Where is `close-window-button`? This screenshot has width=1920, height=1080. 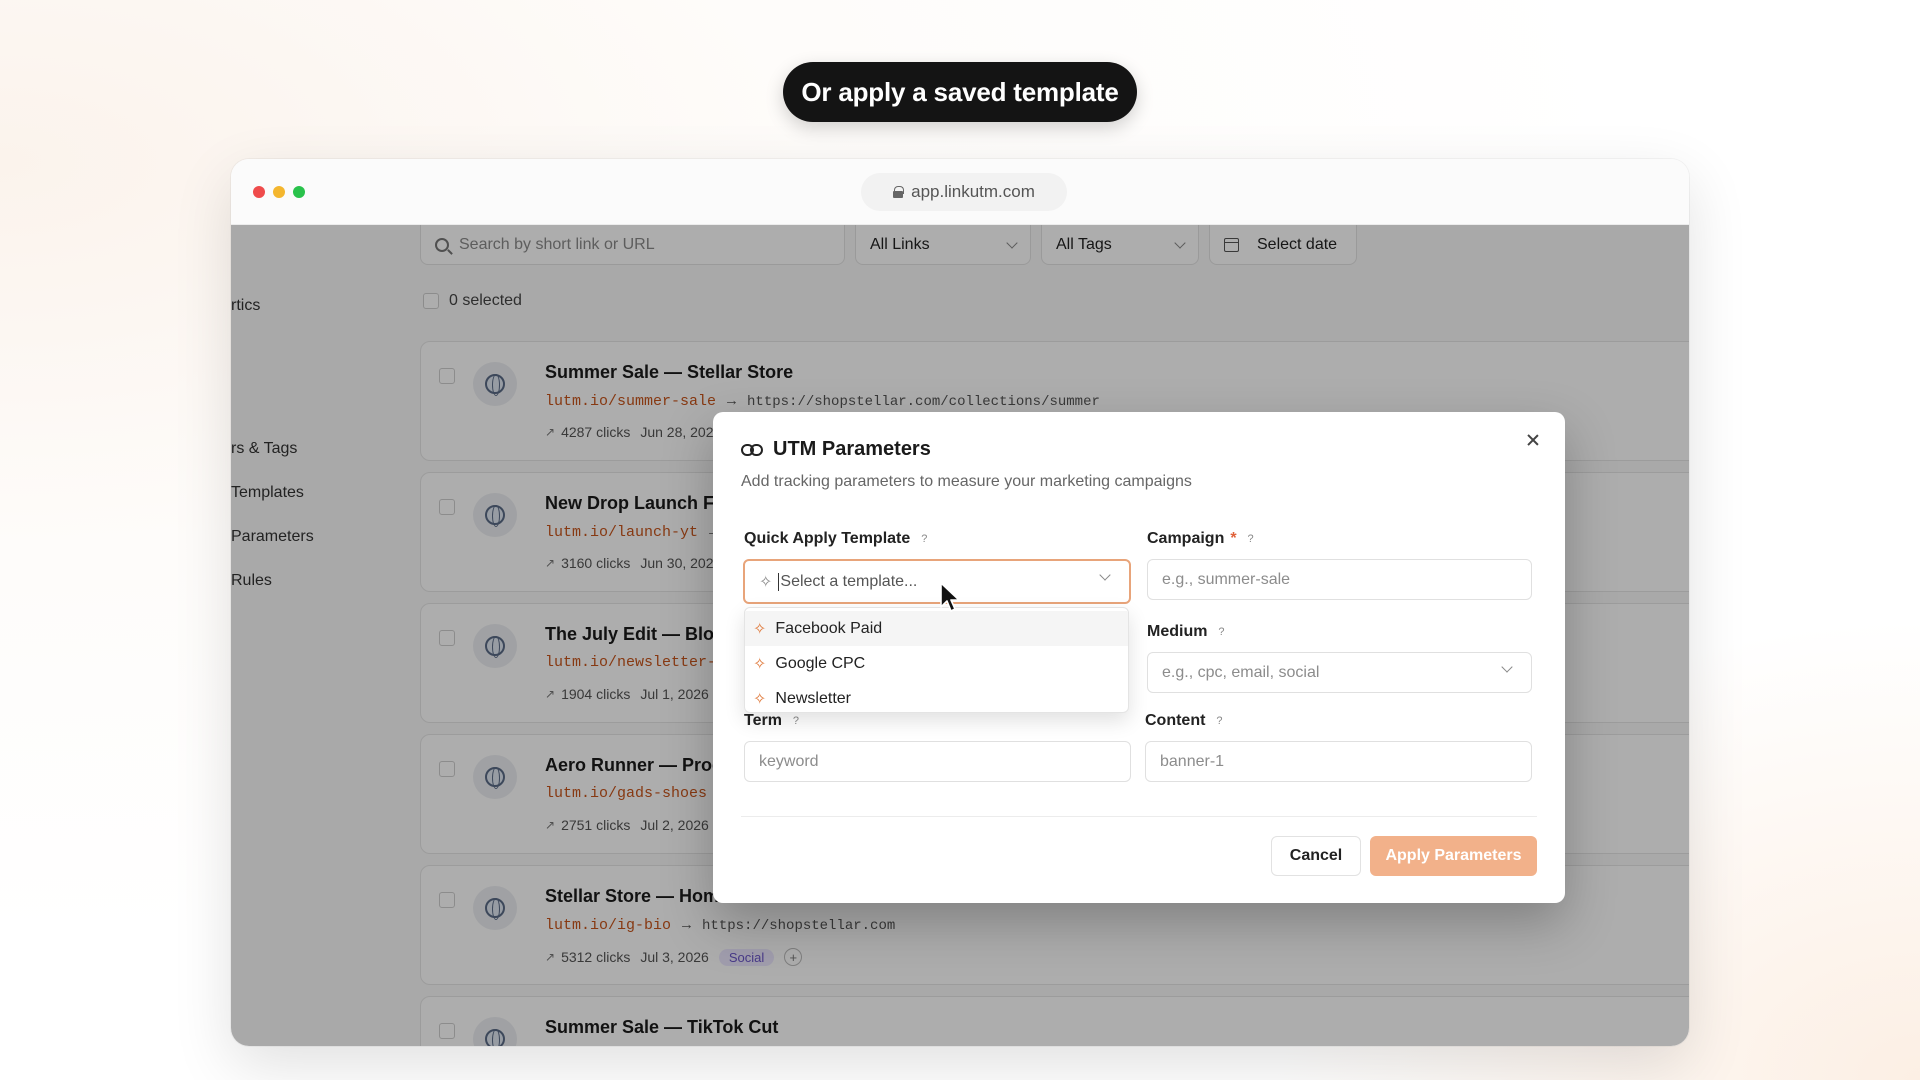 close-window-button is located at coordinates (259, 192).